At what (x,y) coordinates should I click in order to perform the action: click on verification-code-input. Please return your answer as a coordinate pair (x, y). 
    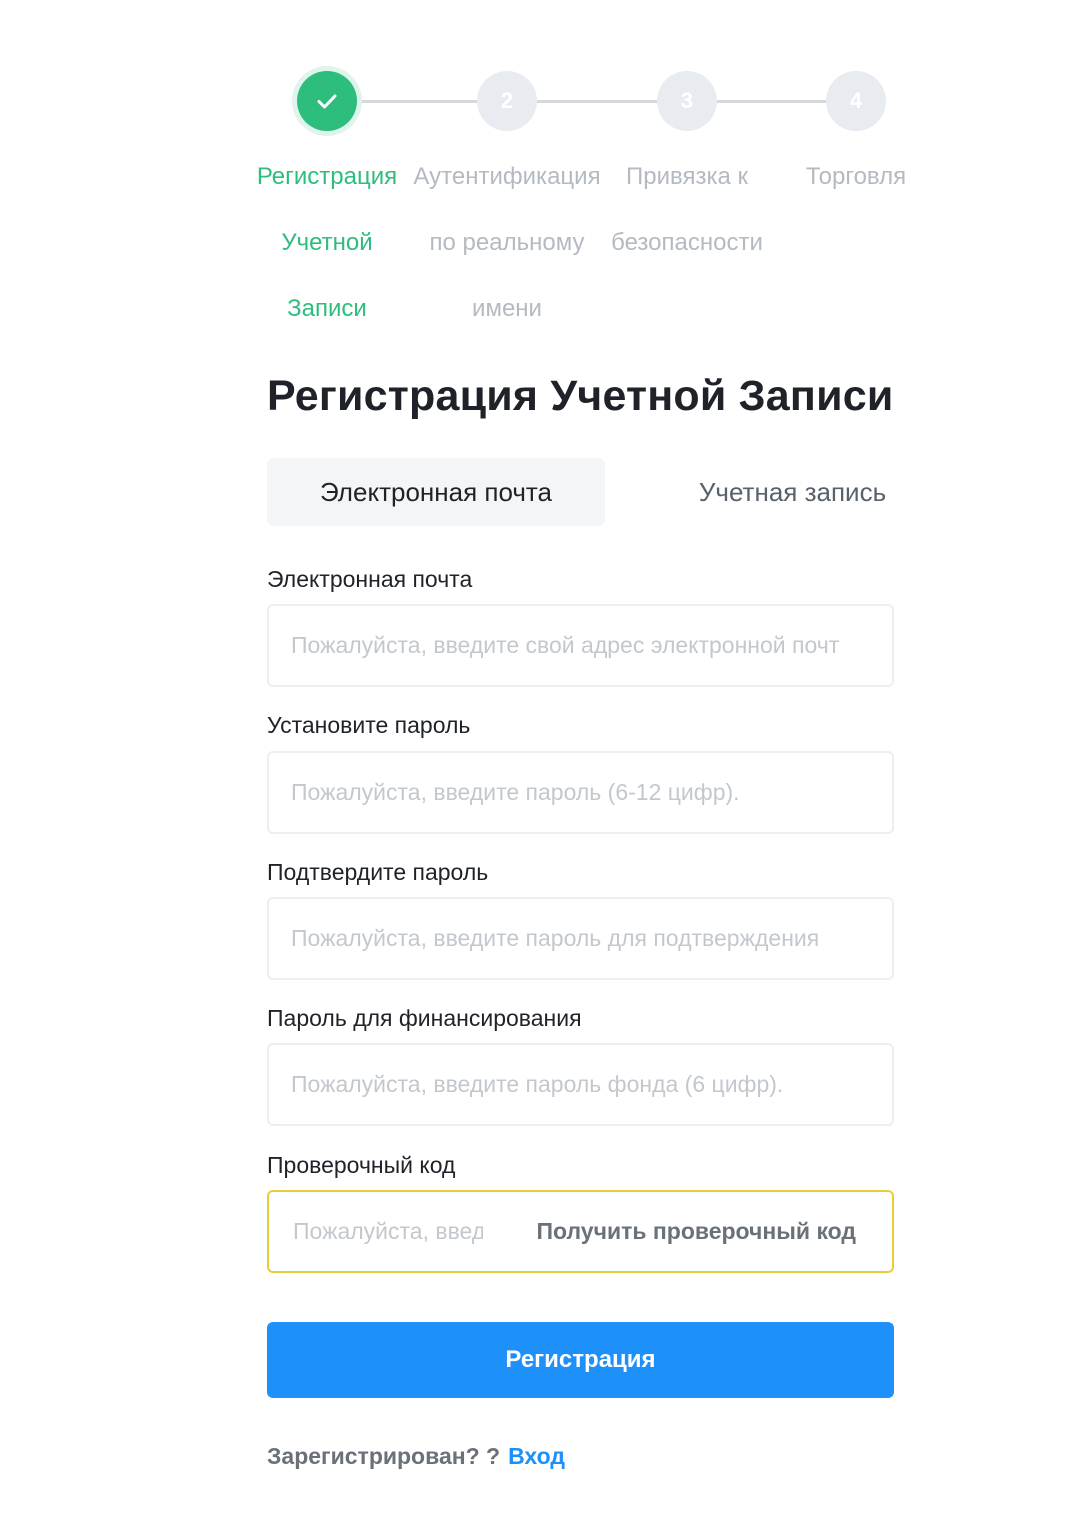
    Looking at the image, I should click on (388, 1231).